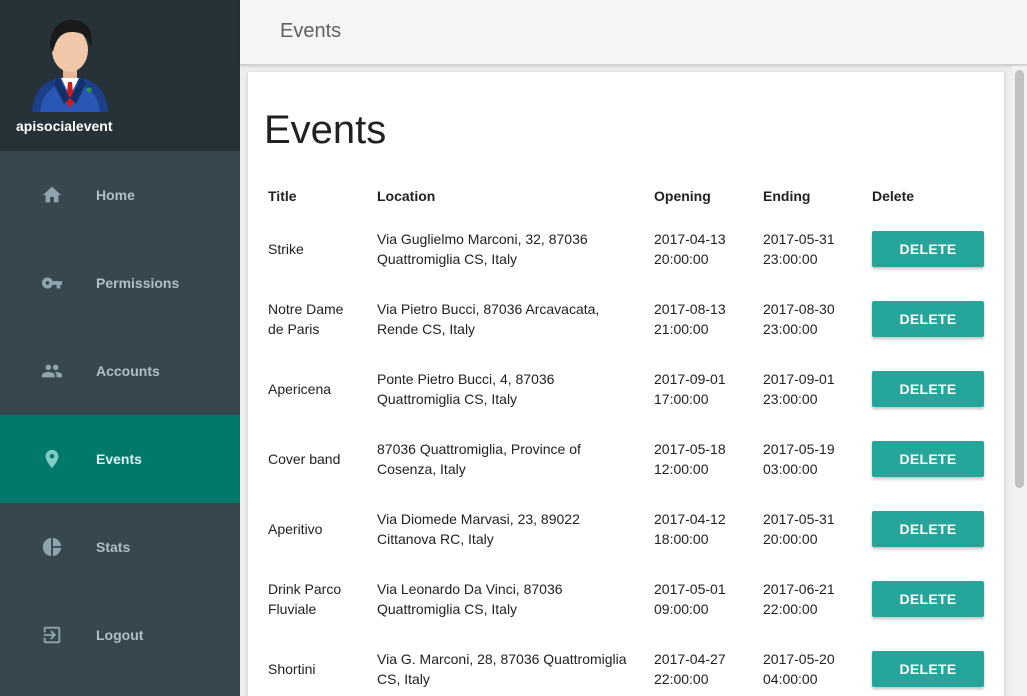  What do you see at coordinates (52, 195) in the screenshot?
I see `home-icon` at bounding box center [52, 195].